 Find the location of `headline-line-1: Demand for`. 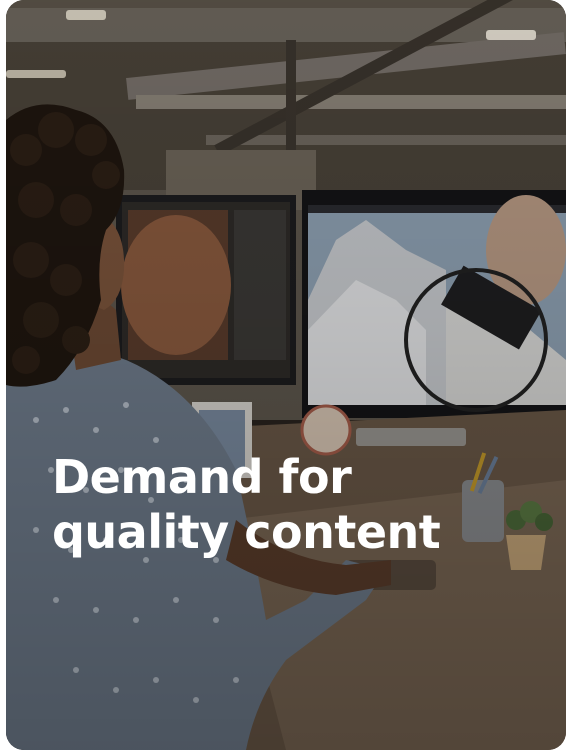

headline-line-1: Demand for is located at coordinates (202, 477).